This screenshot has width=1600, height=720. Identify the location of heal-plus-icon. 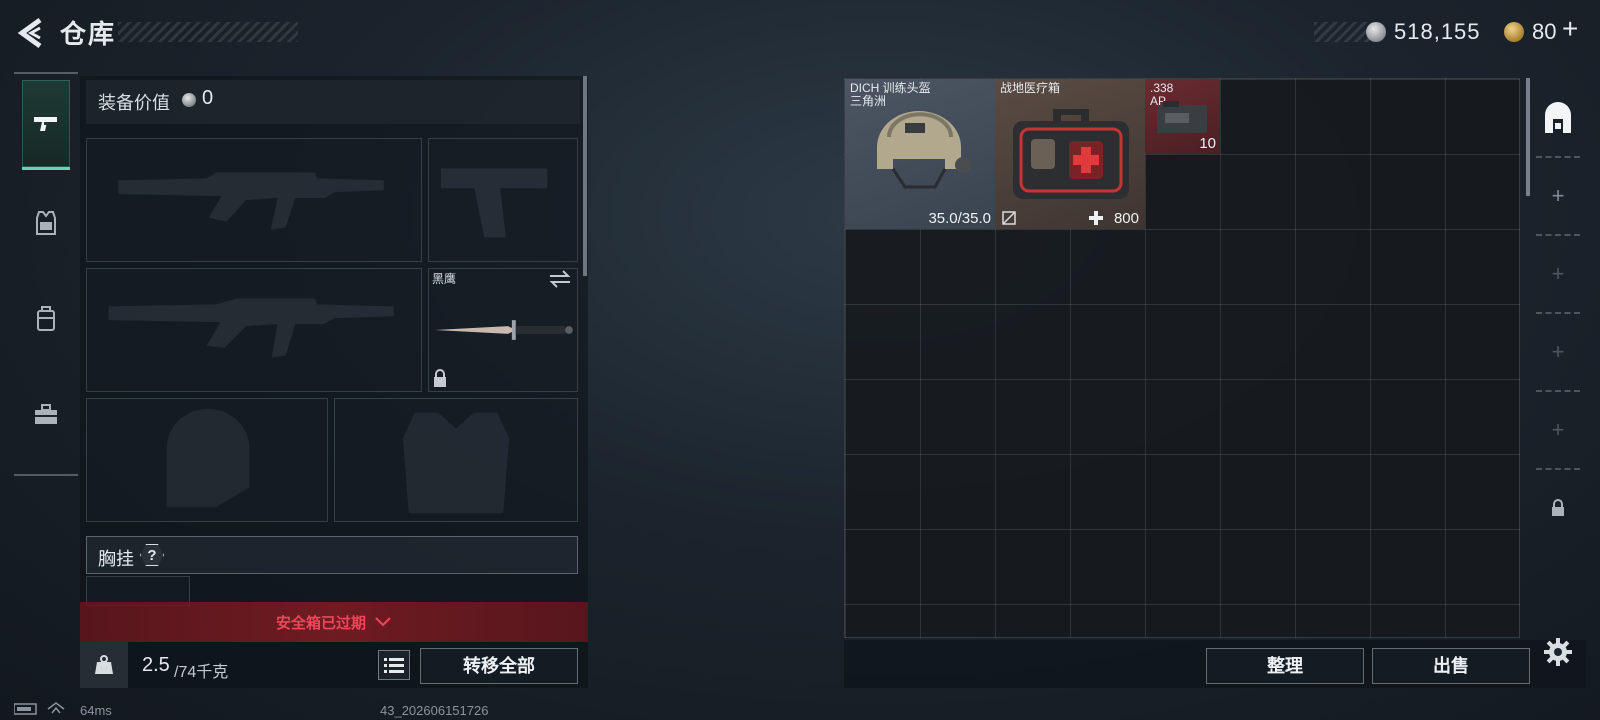
(1096, 218).